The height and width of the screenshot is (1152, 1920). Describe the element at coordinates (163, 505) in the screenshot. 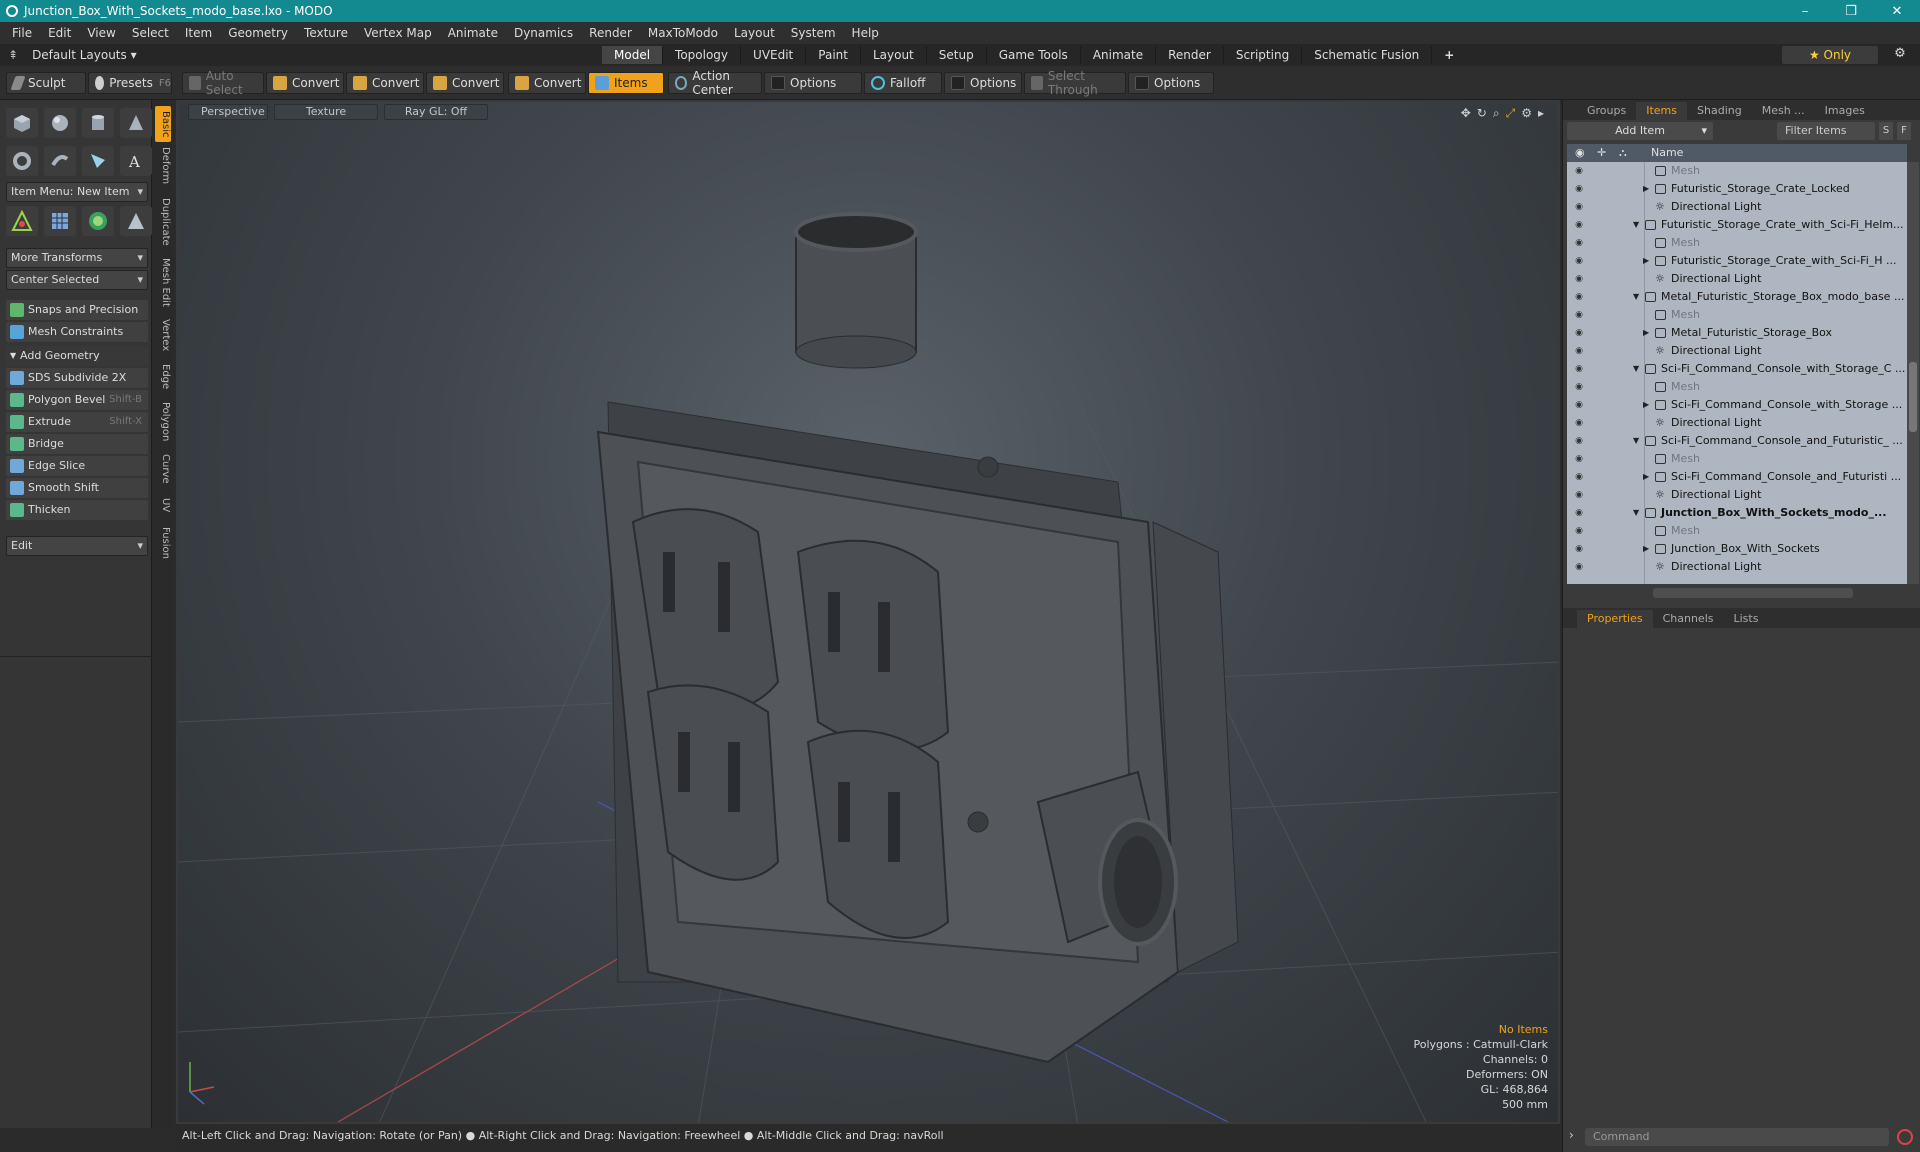

I see `vtab-uv: UV` at that location.